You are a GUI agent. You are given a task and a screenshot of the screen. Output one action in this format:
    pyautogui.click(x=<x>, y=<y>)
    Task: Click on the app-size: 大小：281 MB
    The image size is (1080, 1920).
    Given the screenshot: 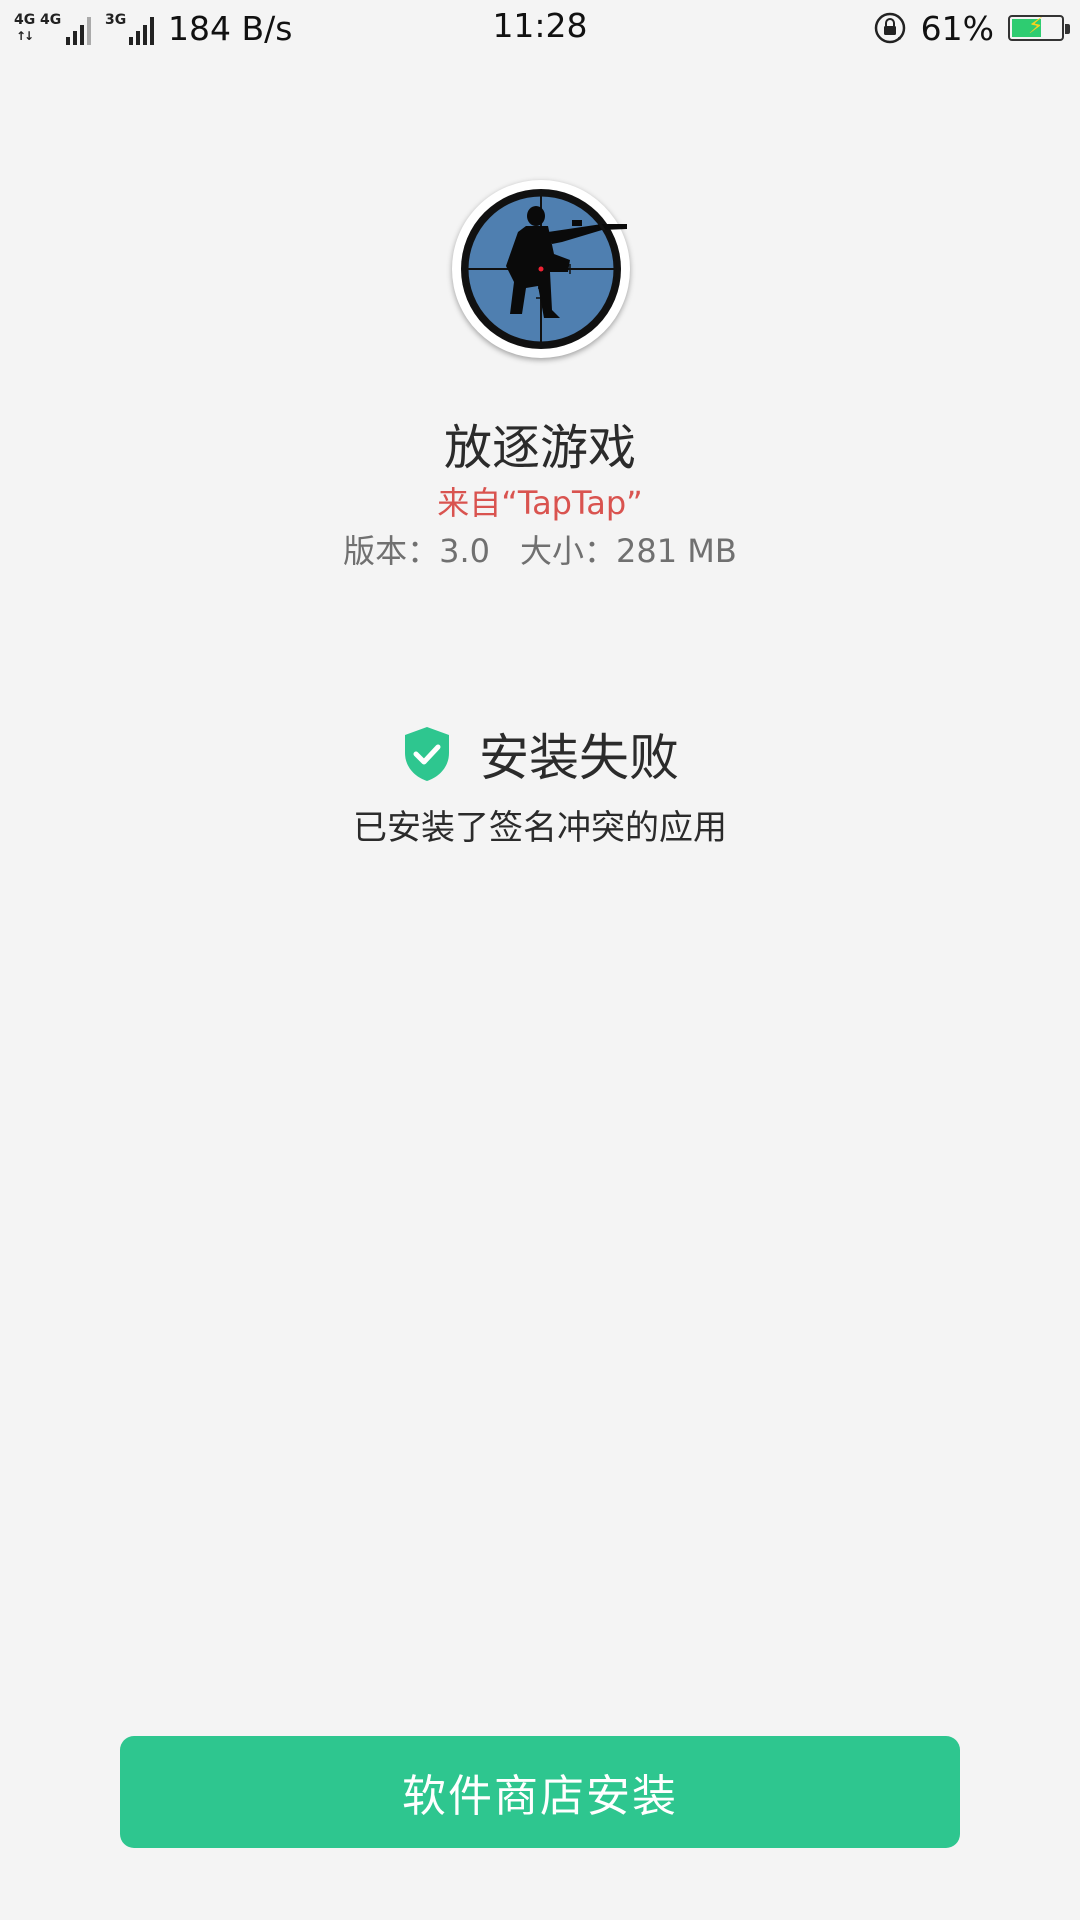 What is the action you would take?
    pyautogui.click(x=628, y=551)
    